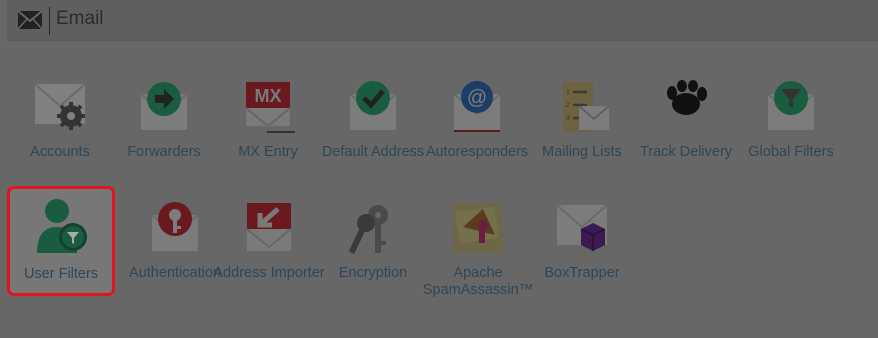 This screenshot has height=338, width=878. What do you see at coordinates (373, 105) in the screenshot?
I see `default-address-icon` at bounding box center [373, 105].